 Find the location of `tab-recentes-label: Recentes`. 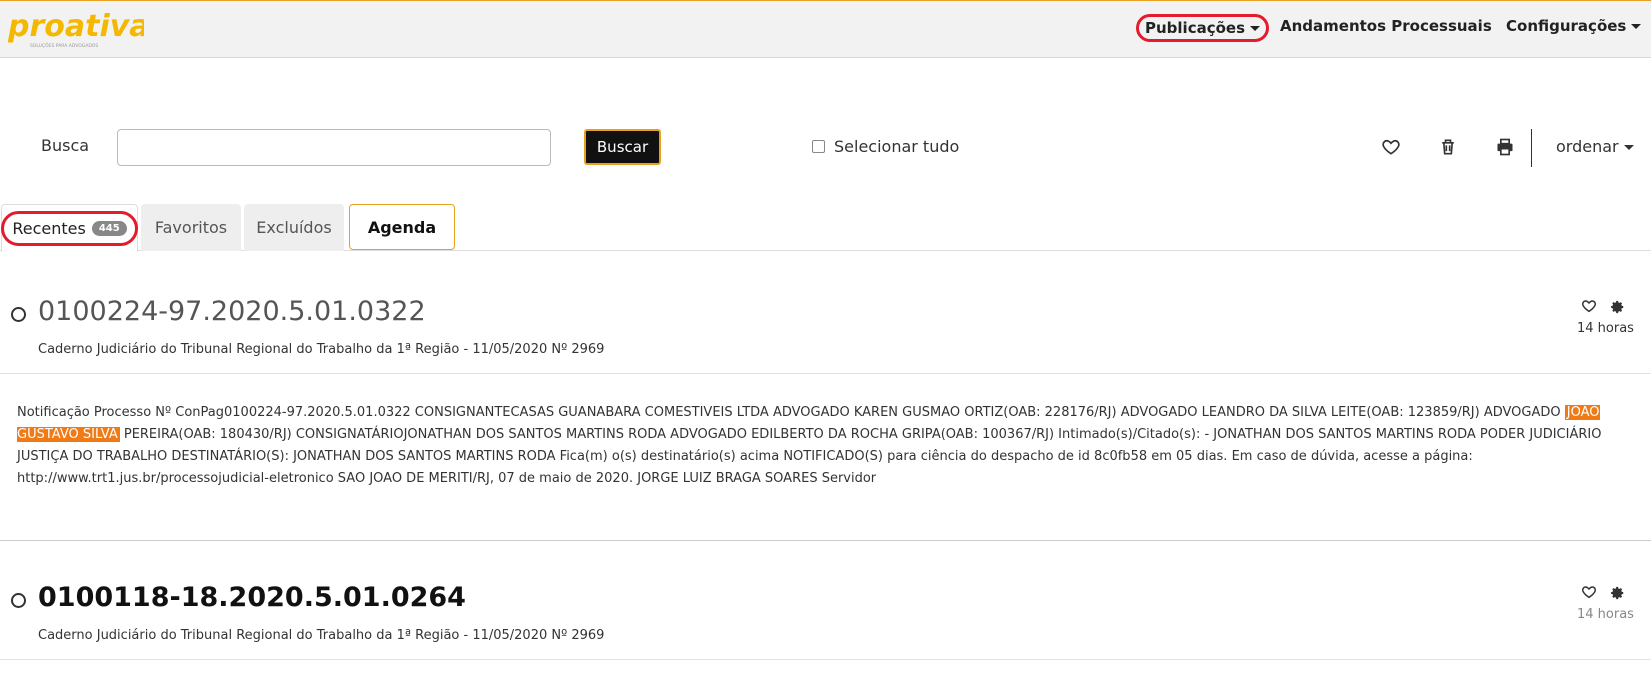

tab-recentes-label: Recentes is located at coordinates (49, 228).